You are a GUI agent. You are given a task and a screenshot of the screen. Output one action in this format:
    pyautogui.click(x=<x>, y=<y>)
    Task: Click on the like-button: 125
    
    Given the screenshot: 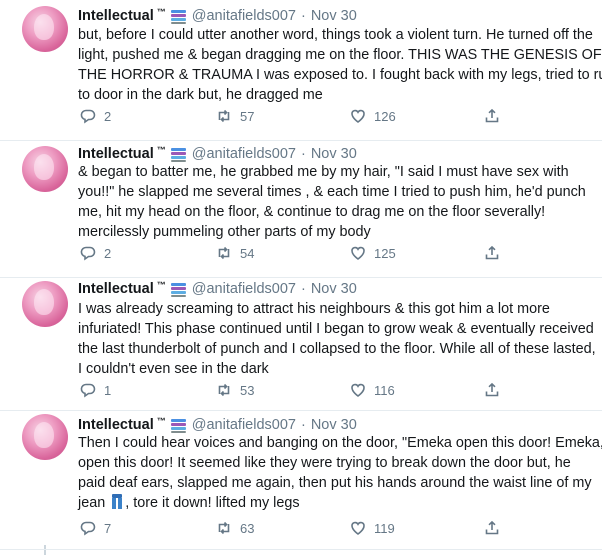 What is the action you would take?
    pyautogui.click(x=373, y=253)
    